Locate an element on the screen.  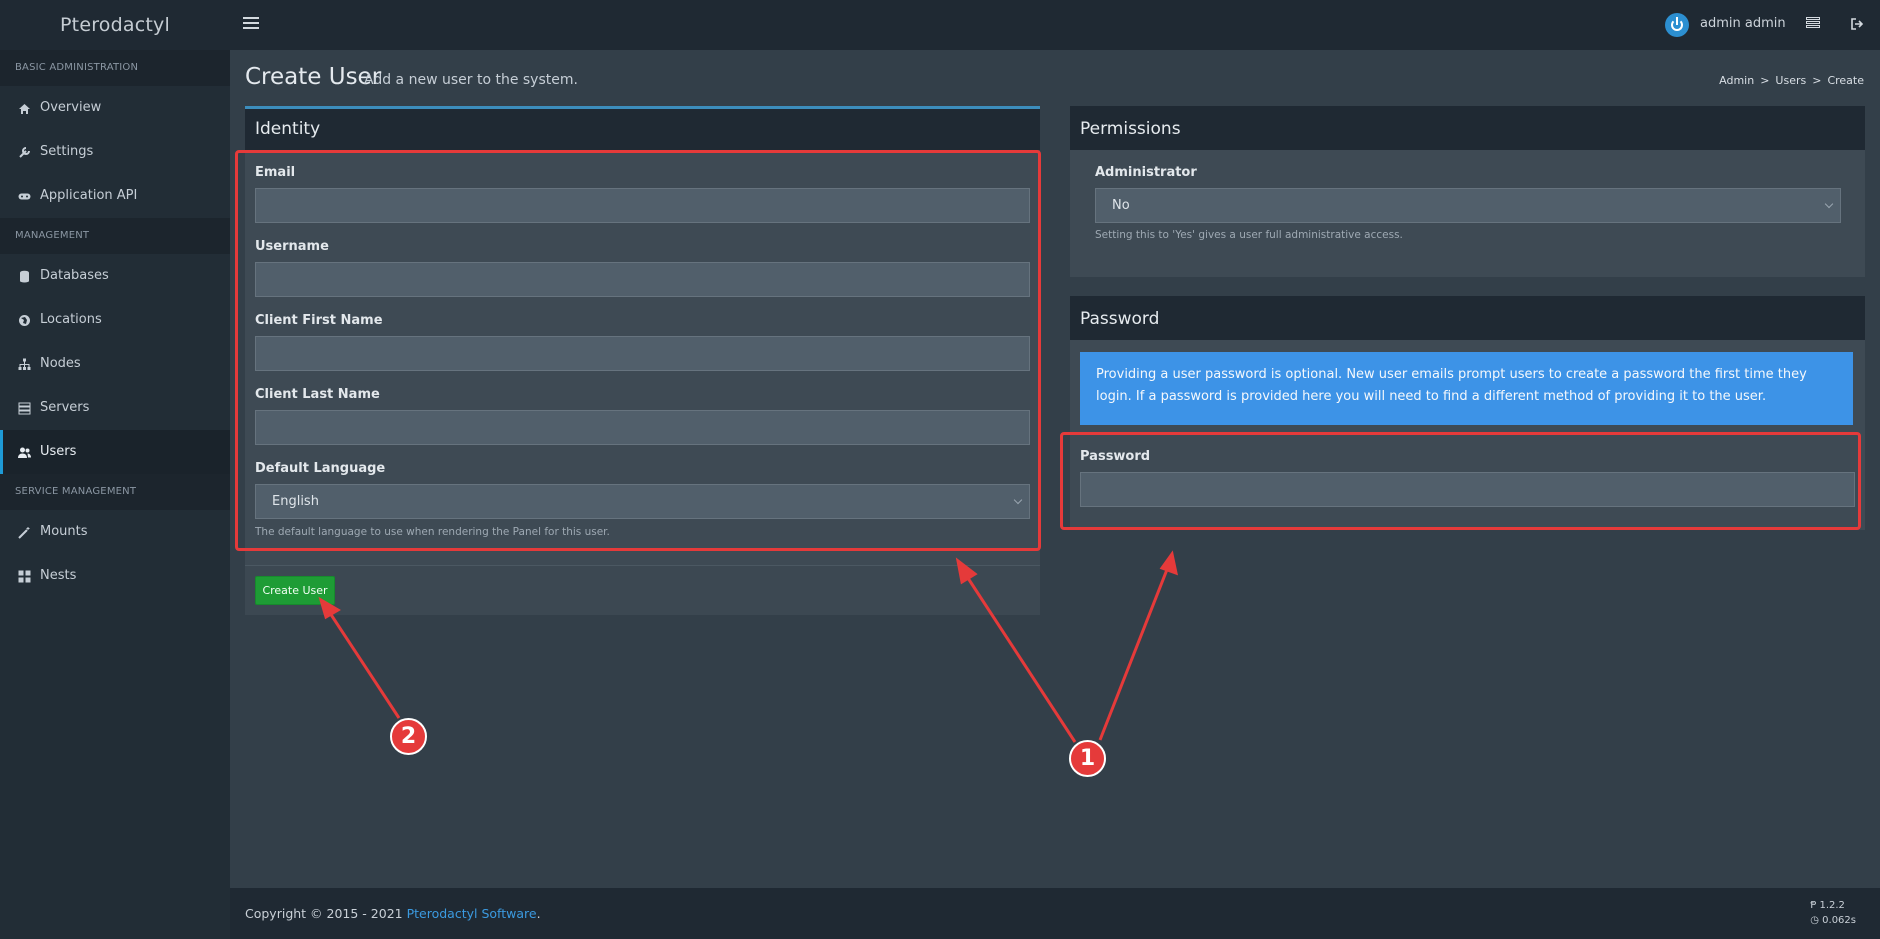
annotation-badge-2: 2 is located at coordinates (408, 736).